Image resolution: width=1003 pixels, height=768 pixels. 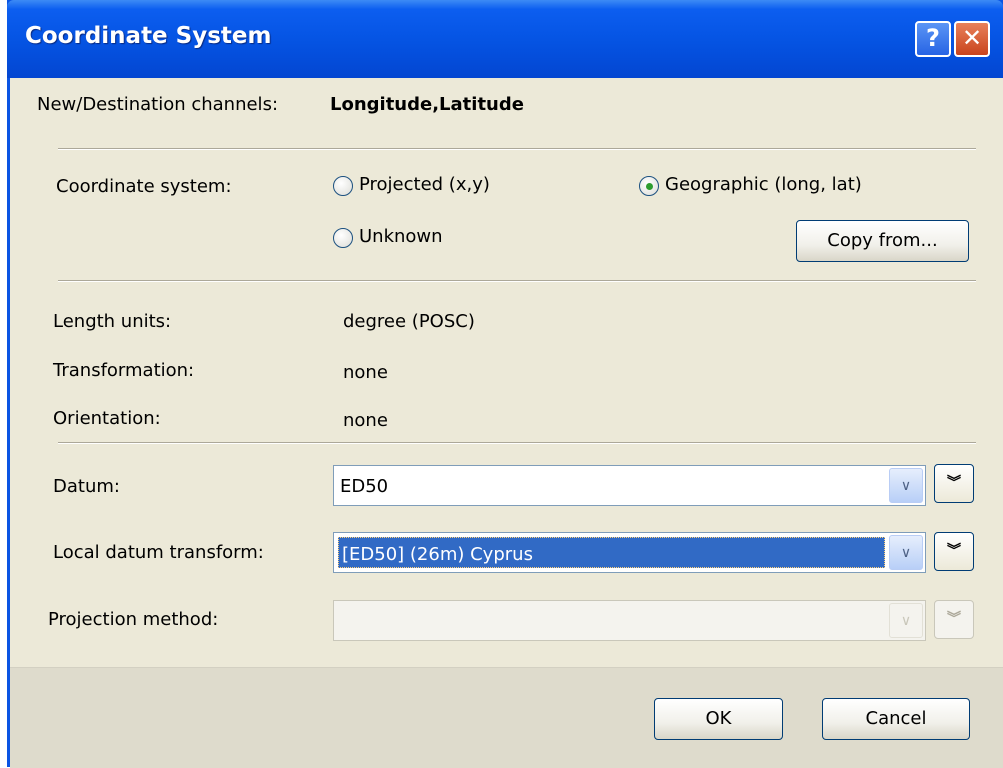 I want to click on button-bar: OK Cancel, so click(x=506, y=717).